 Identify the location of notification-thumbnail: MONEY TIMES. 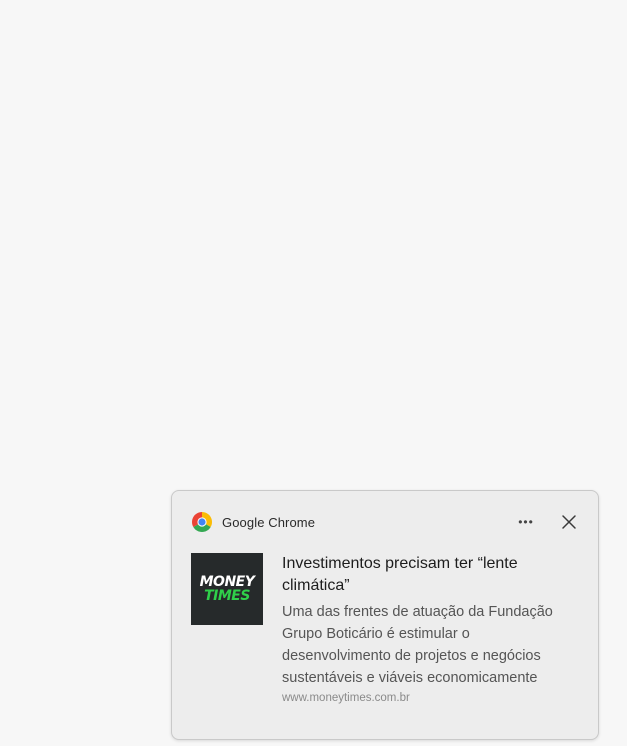
(227, 589).